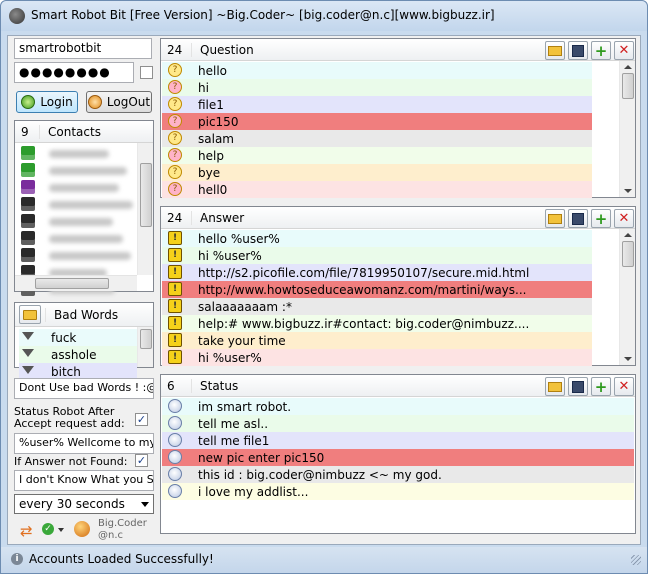 This screenshot has width=648, height=574. I want to click on questions-save-button, so click(578, 50).